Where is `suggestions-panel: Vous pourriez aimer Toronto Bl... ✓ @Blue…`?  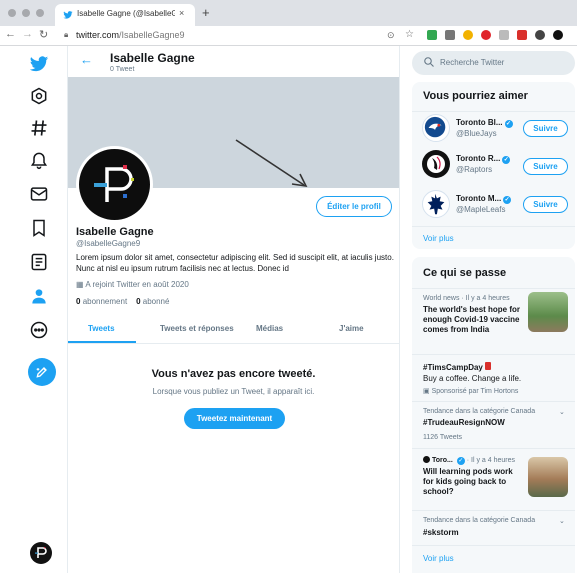 suggestions-panel: Vous pourriez aimer Toronto Bl... ✓ @Blue… is located at coordinates (493, 165).